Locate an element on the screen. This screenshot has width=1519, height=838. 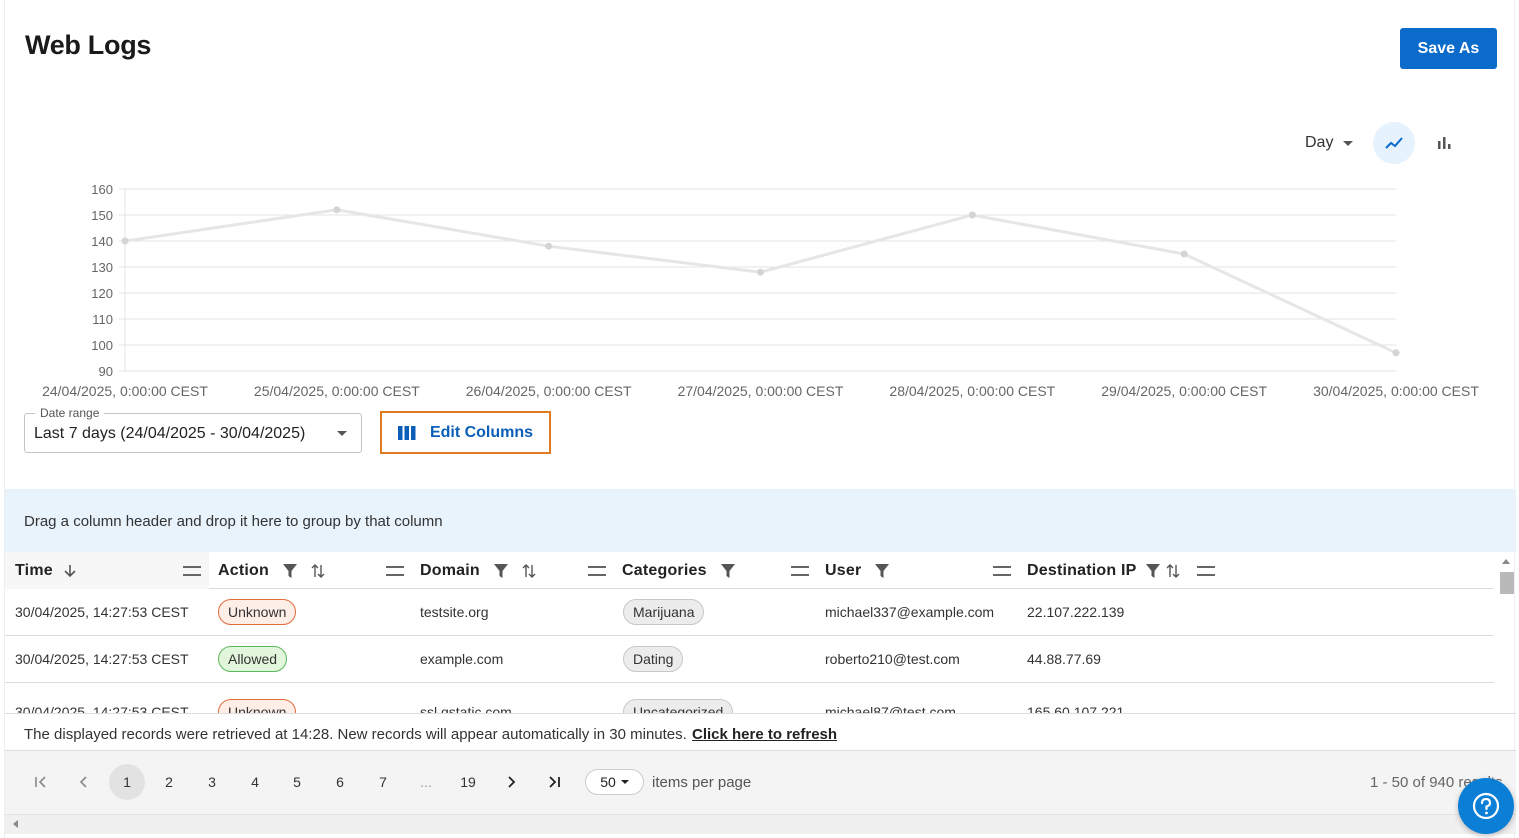
page-size-select: 50 is located at coordinates (614, 782).